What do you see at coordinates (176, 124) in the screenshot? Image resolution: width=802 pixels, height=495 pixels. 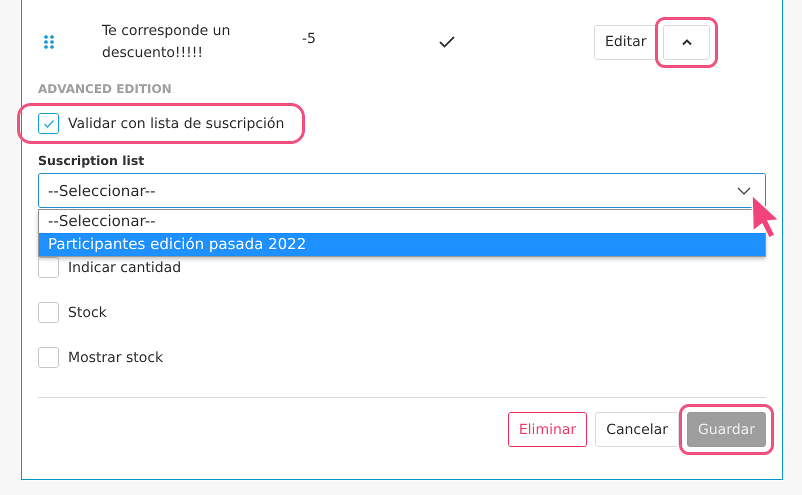 I see `checkbox-label: Validar con lista de suscripción` at bounding box center [176, 124].